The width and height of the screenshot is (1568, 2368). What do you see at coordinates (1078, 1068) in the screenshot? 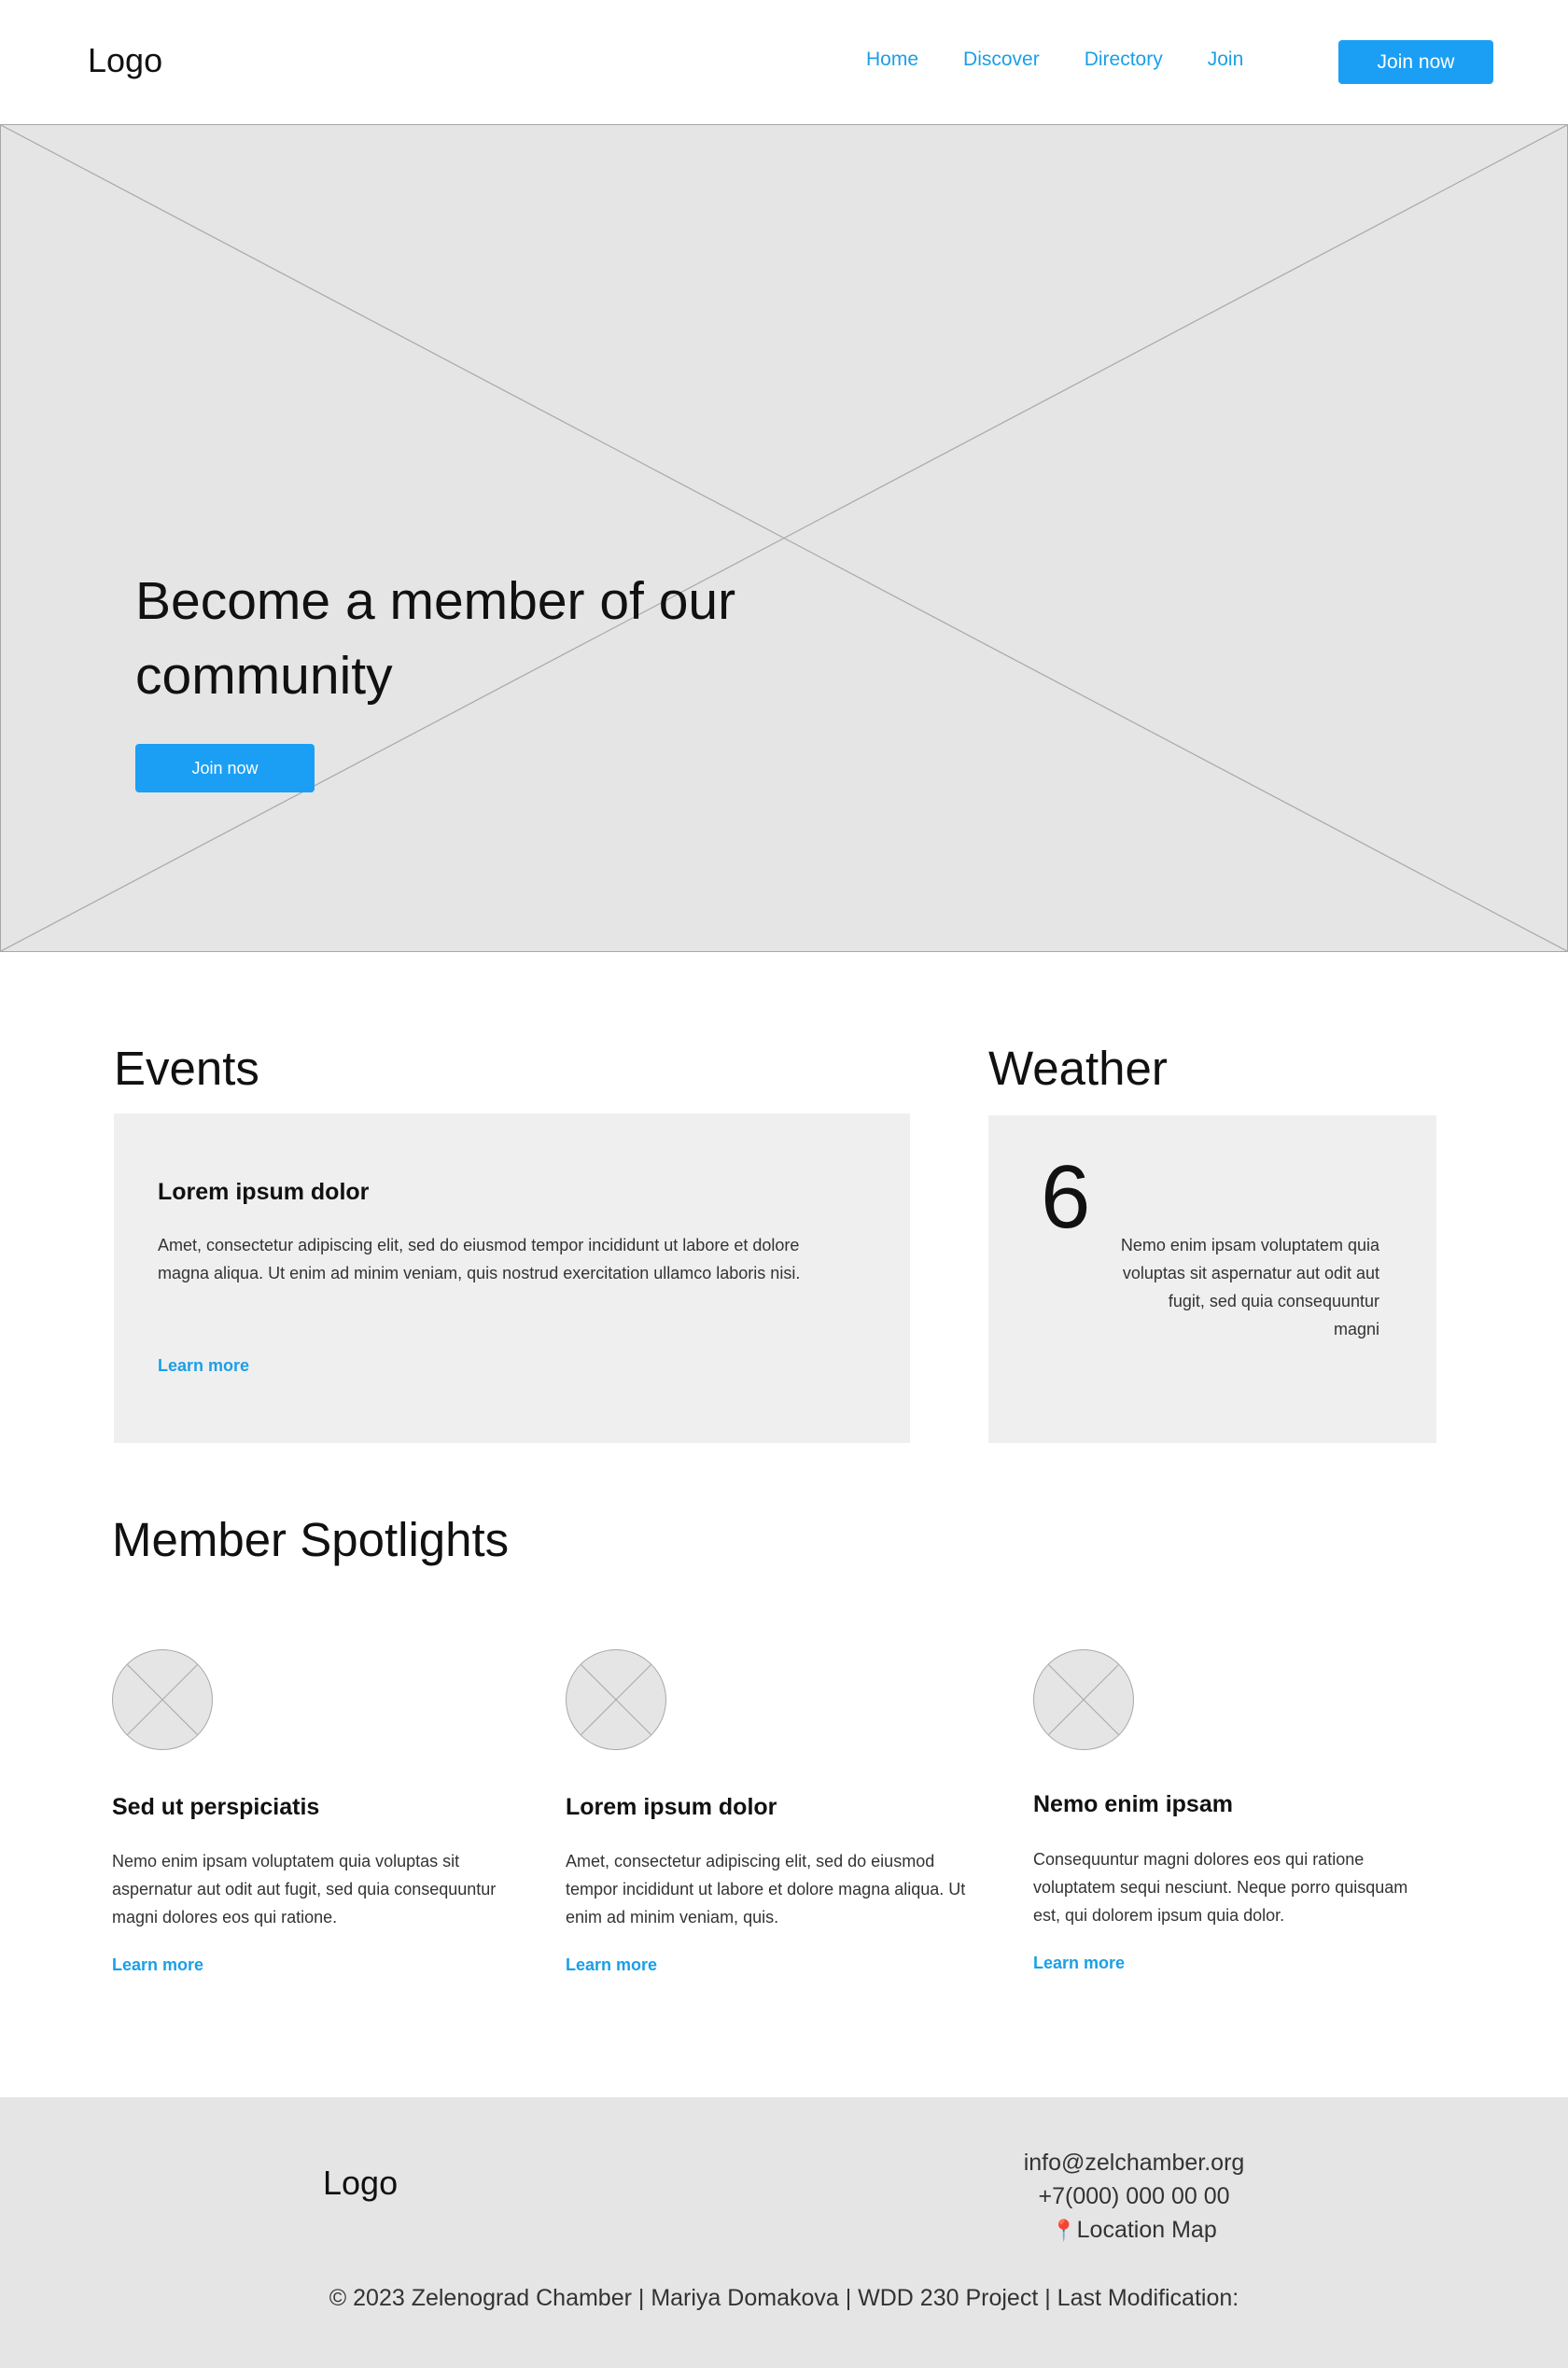
I see `weather-title: Weather` at bounding box center [1078, 1068].